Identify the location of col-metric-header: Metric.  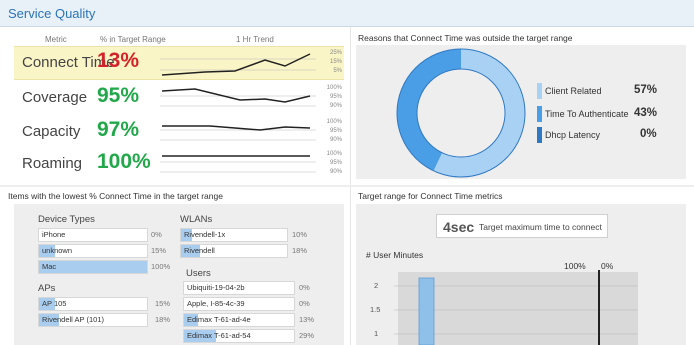
(56, 39).